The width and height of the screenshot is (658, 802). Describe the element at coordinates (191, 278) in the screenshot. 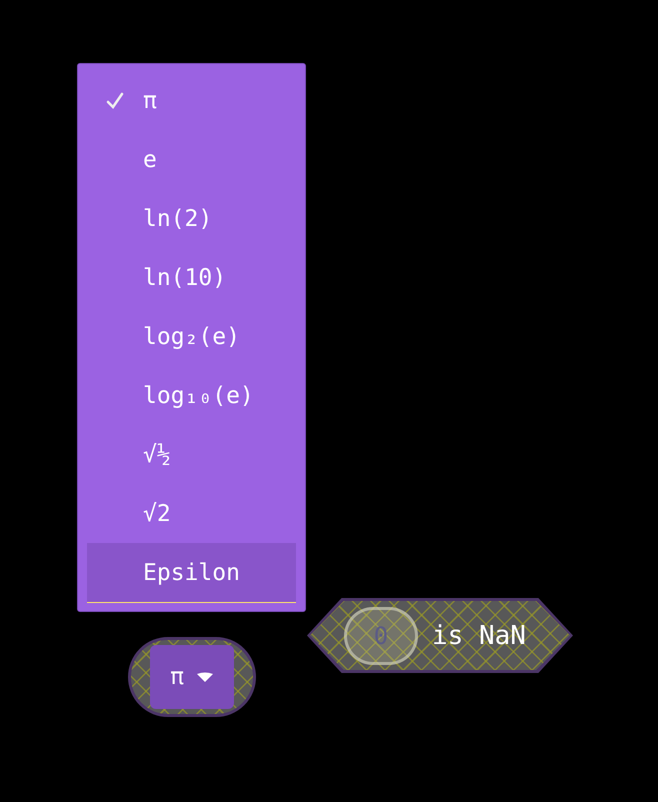

I see `menu-item: ln(10)` at that location.